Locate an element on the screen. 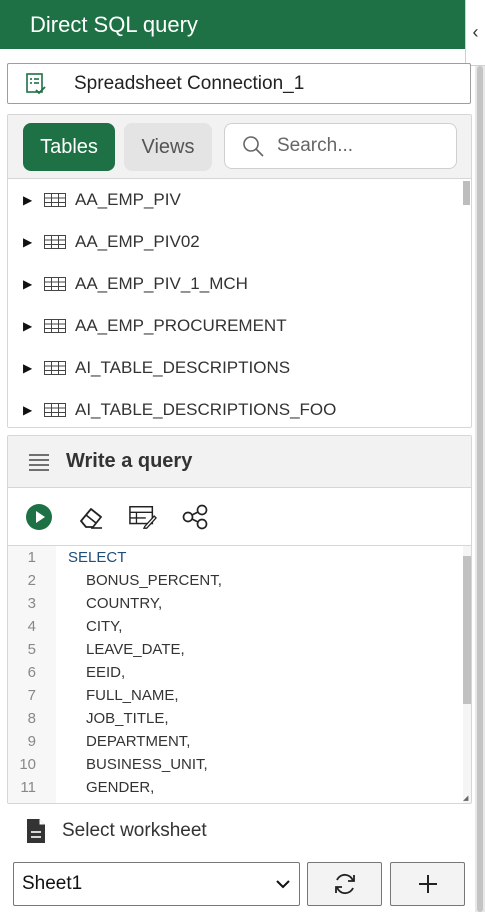  table-list-item: ▶ AA_EMP_PIV_1_MCH is located at coordinates (234, 284).